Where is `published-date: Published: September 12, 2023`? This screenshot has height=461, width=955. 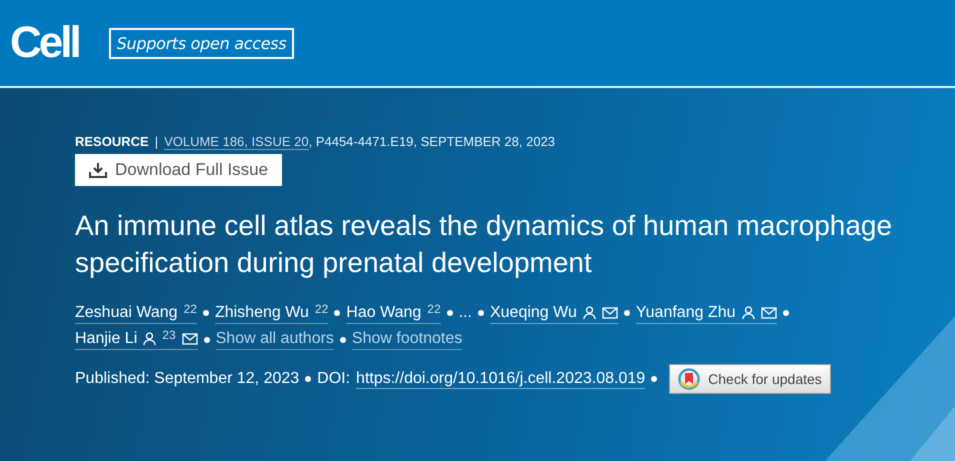
published-date: Published: September 12, 2023 is located at coordinates (187, 379).